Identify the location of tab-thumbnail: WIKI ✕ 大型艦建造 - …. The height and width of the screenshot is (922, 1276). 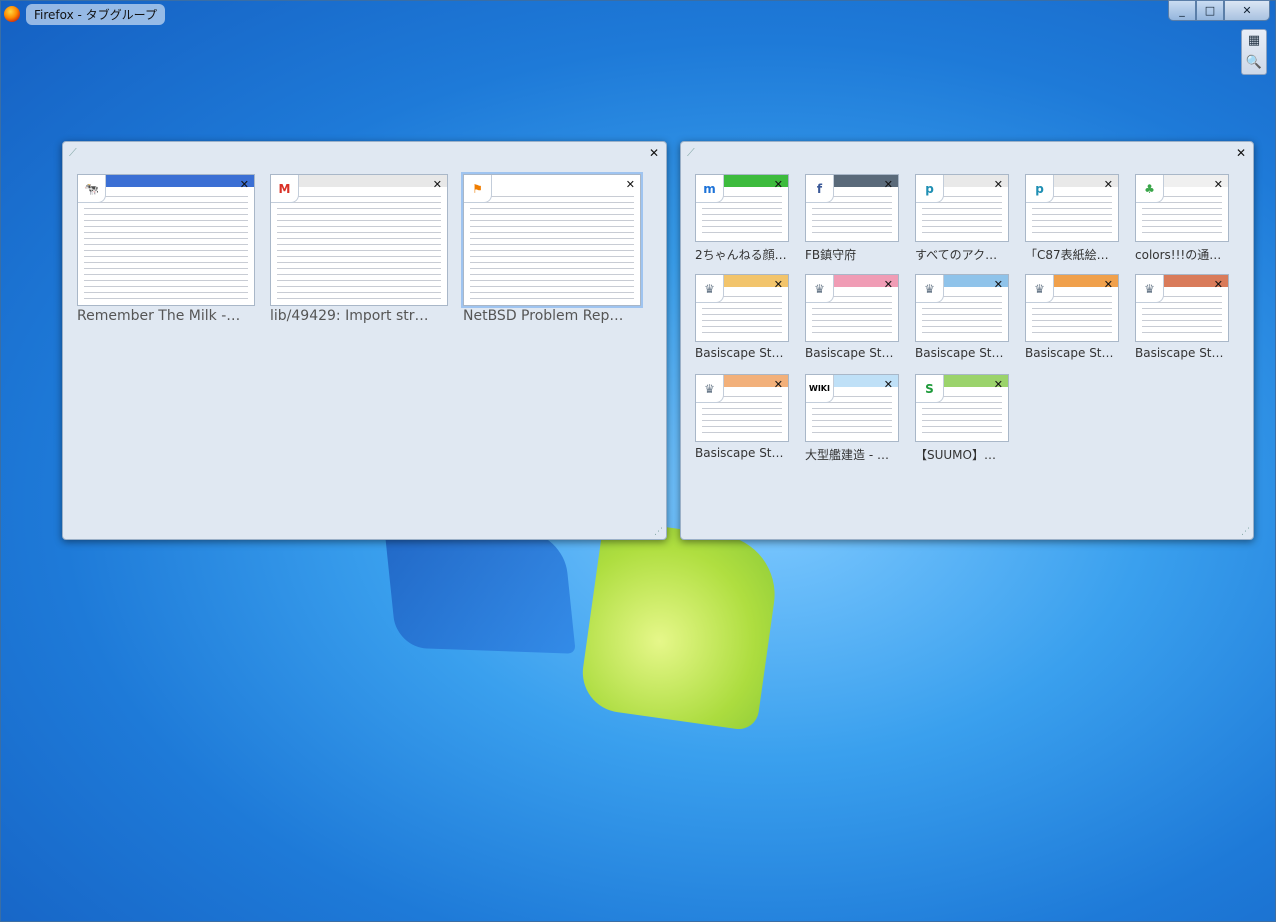
(852, 419).